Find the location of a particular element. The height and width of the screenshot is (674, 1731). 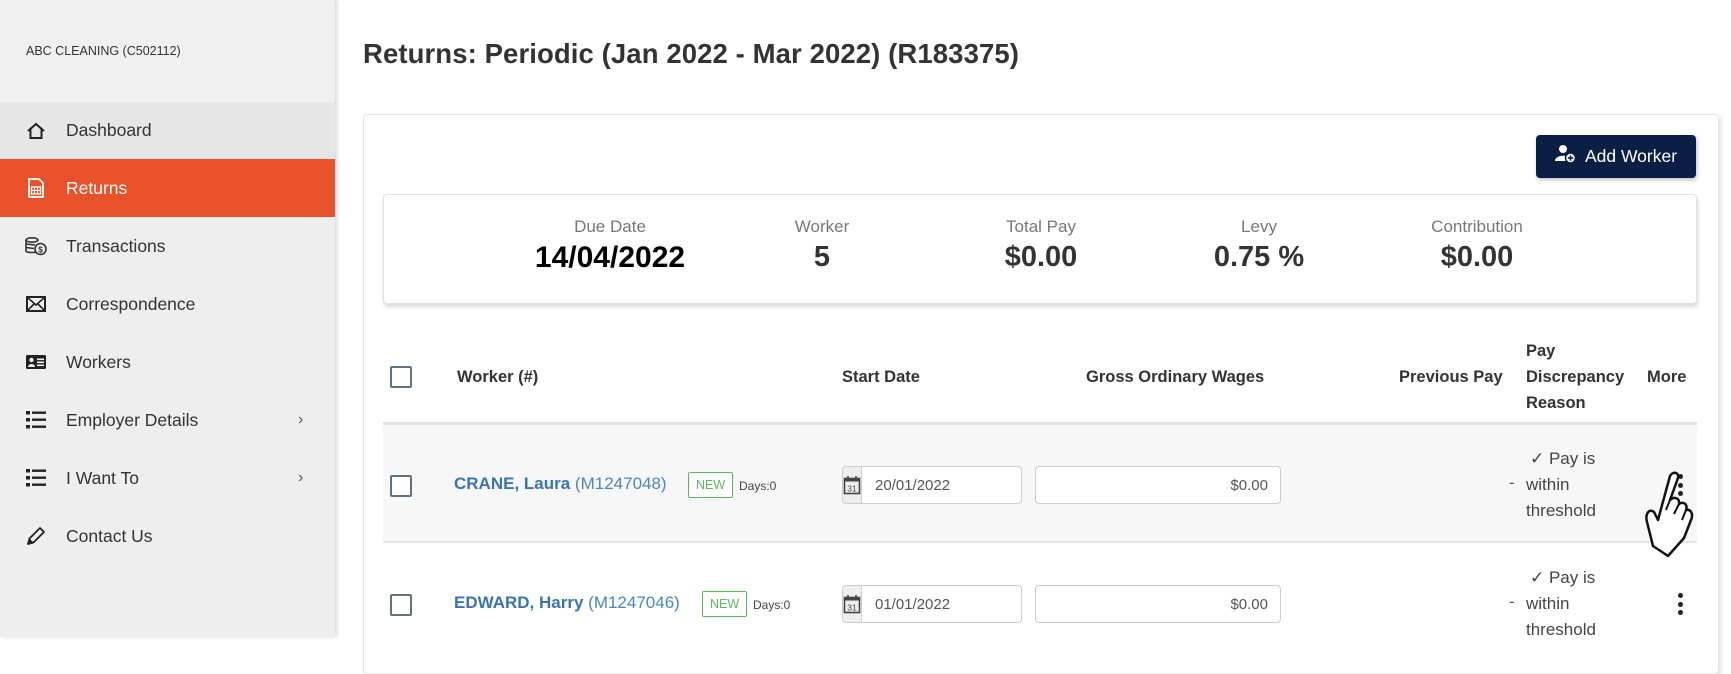

summary-levy: Levy 0.75 % is located at coordinates (1259, 245).